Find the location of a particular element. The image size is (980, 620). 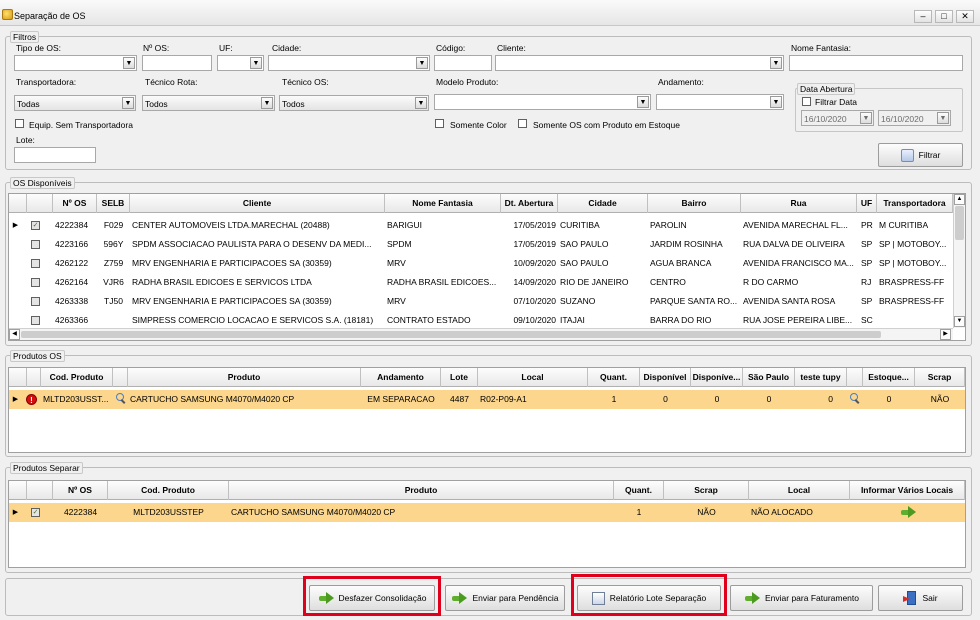

somente-color-checkbox is located at coordinates (439, 123).